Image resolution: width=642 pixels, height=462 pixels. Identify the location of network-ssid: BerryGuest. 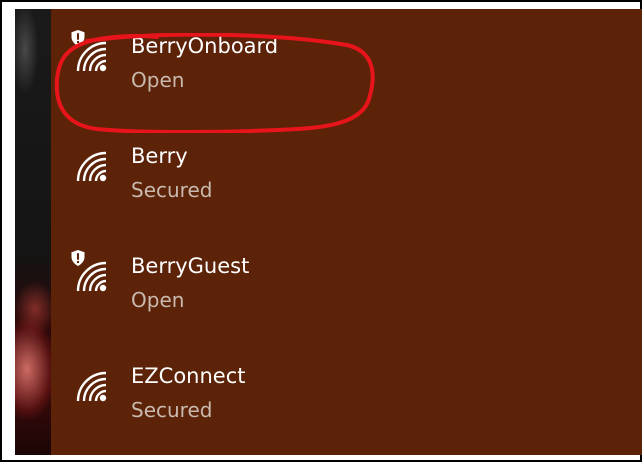
(190, 266).